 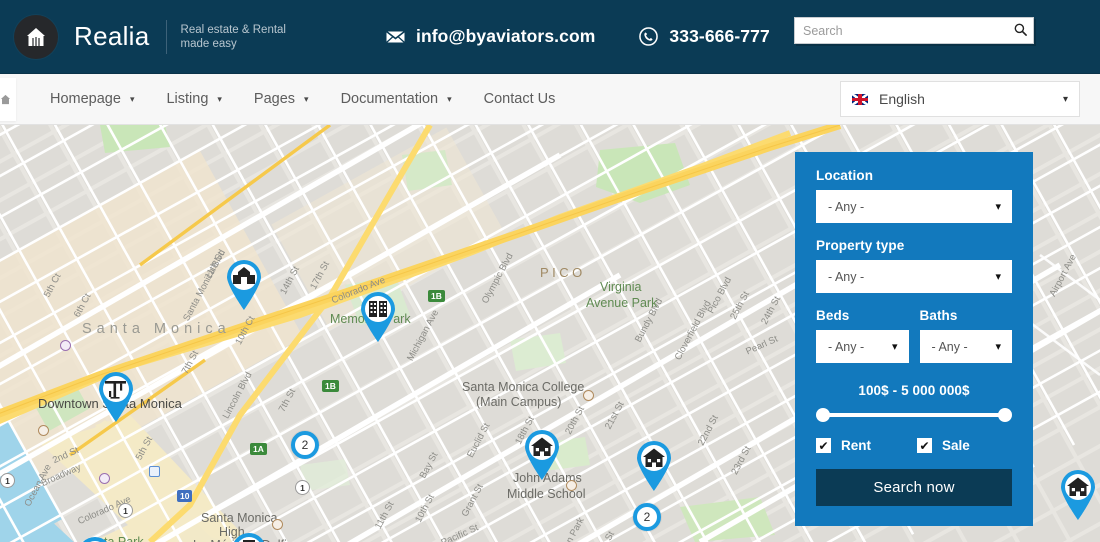 I want to click on rent-checkbox-label: Rent, so click(x=856, y=445).